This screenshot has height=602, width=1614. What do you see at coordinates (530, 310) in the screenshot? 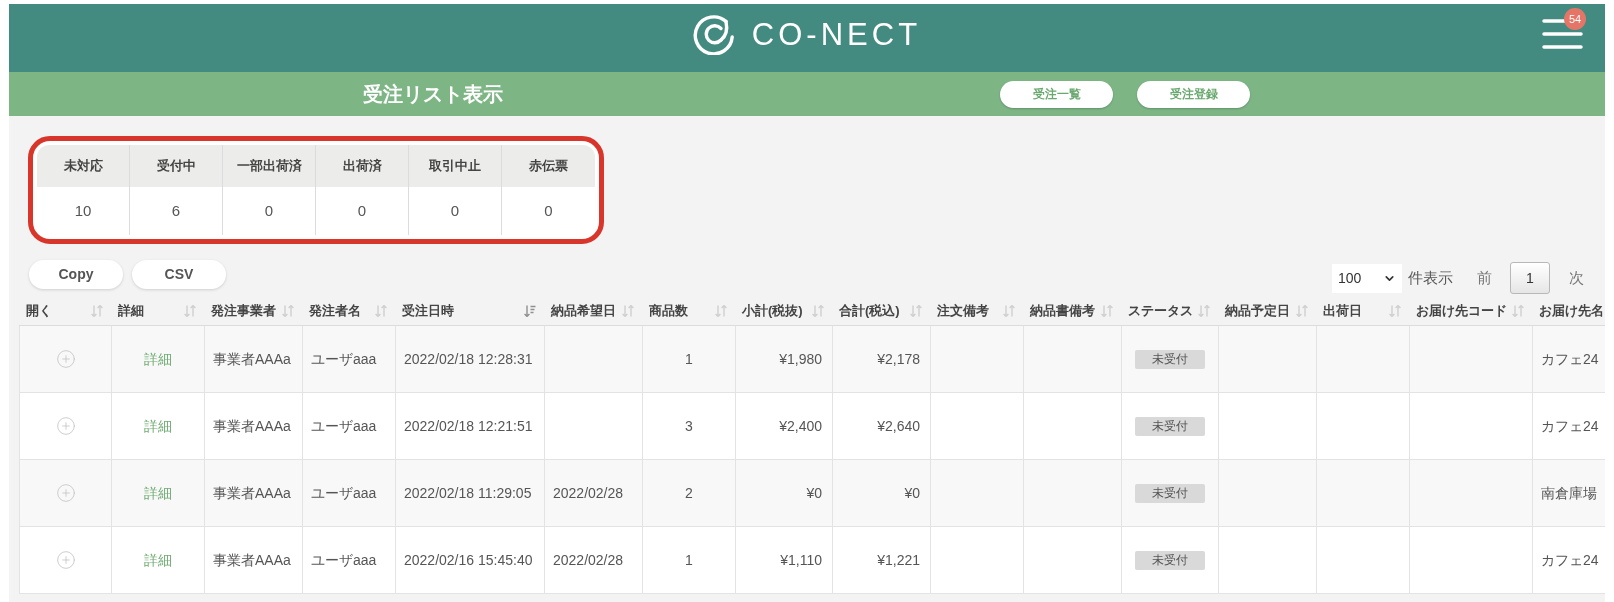
I see `sort-descending-icon` at bounding box center [530, 310].